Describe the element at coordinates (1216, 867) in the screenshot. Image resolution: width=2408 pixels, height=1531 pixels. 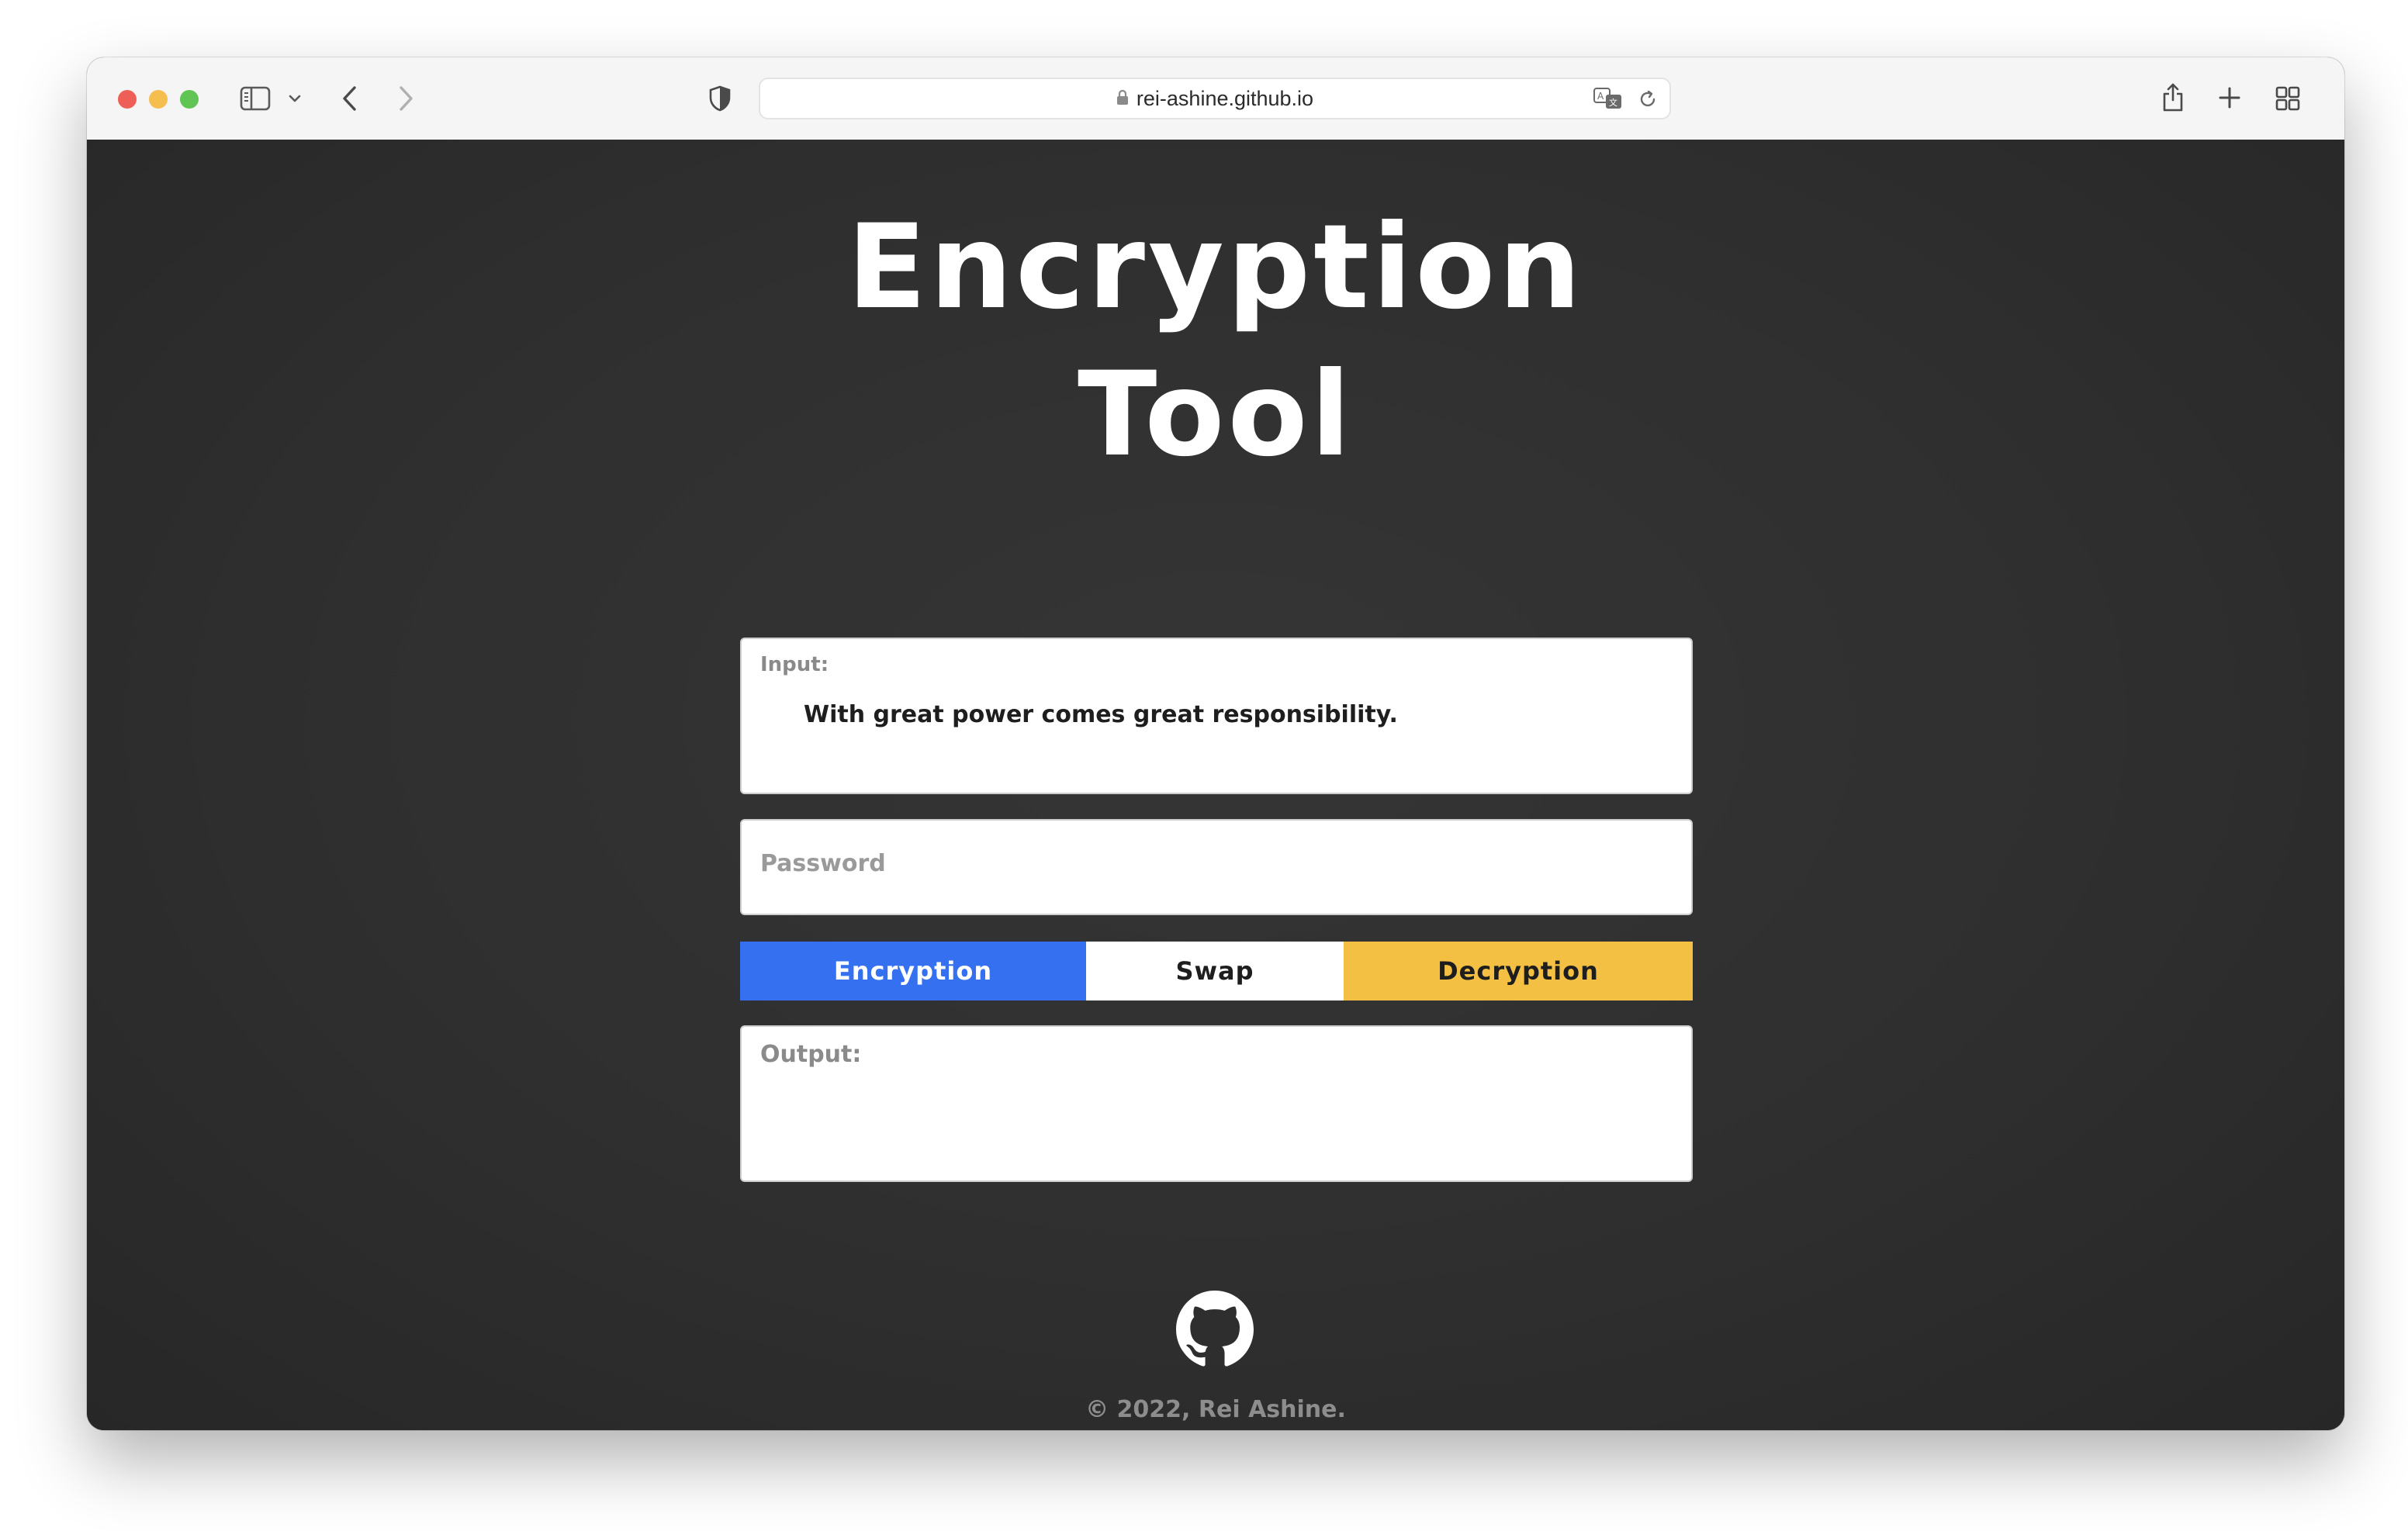
I see `password-field: Password` at that location.